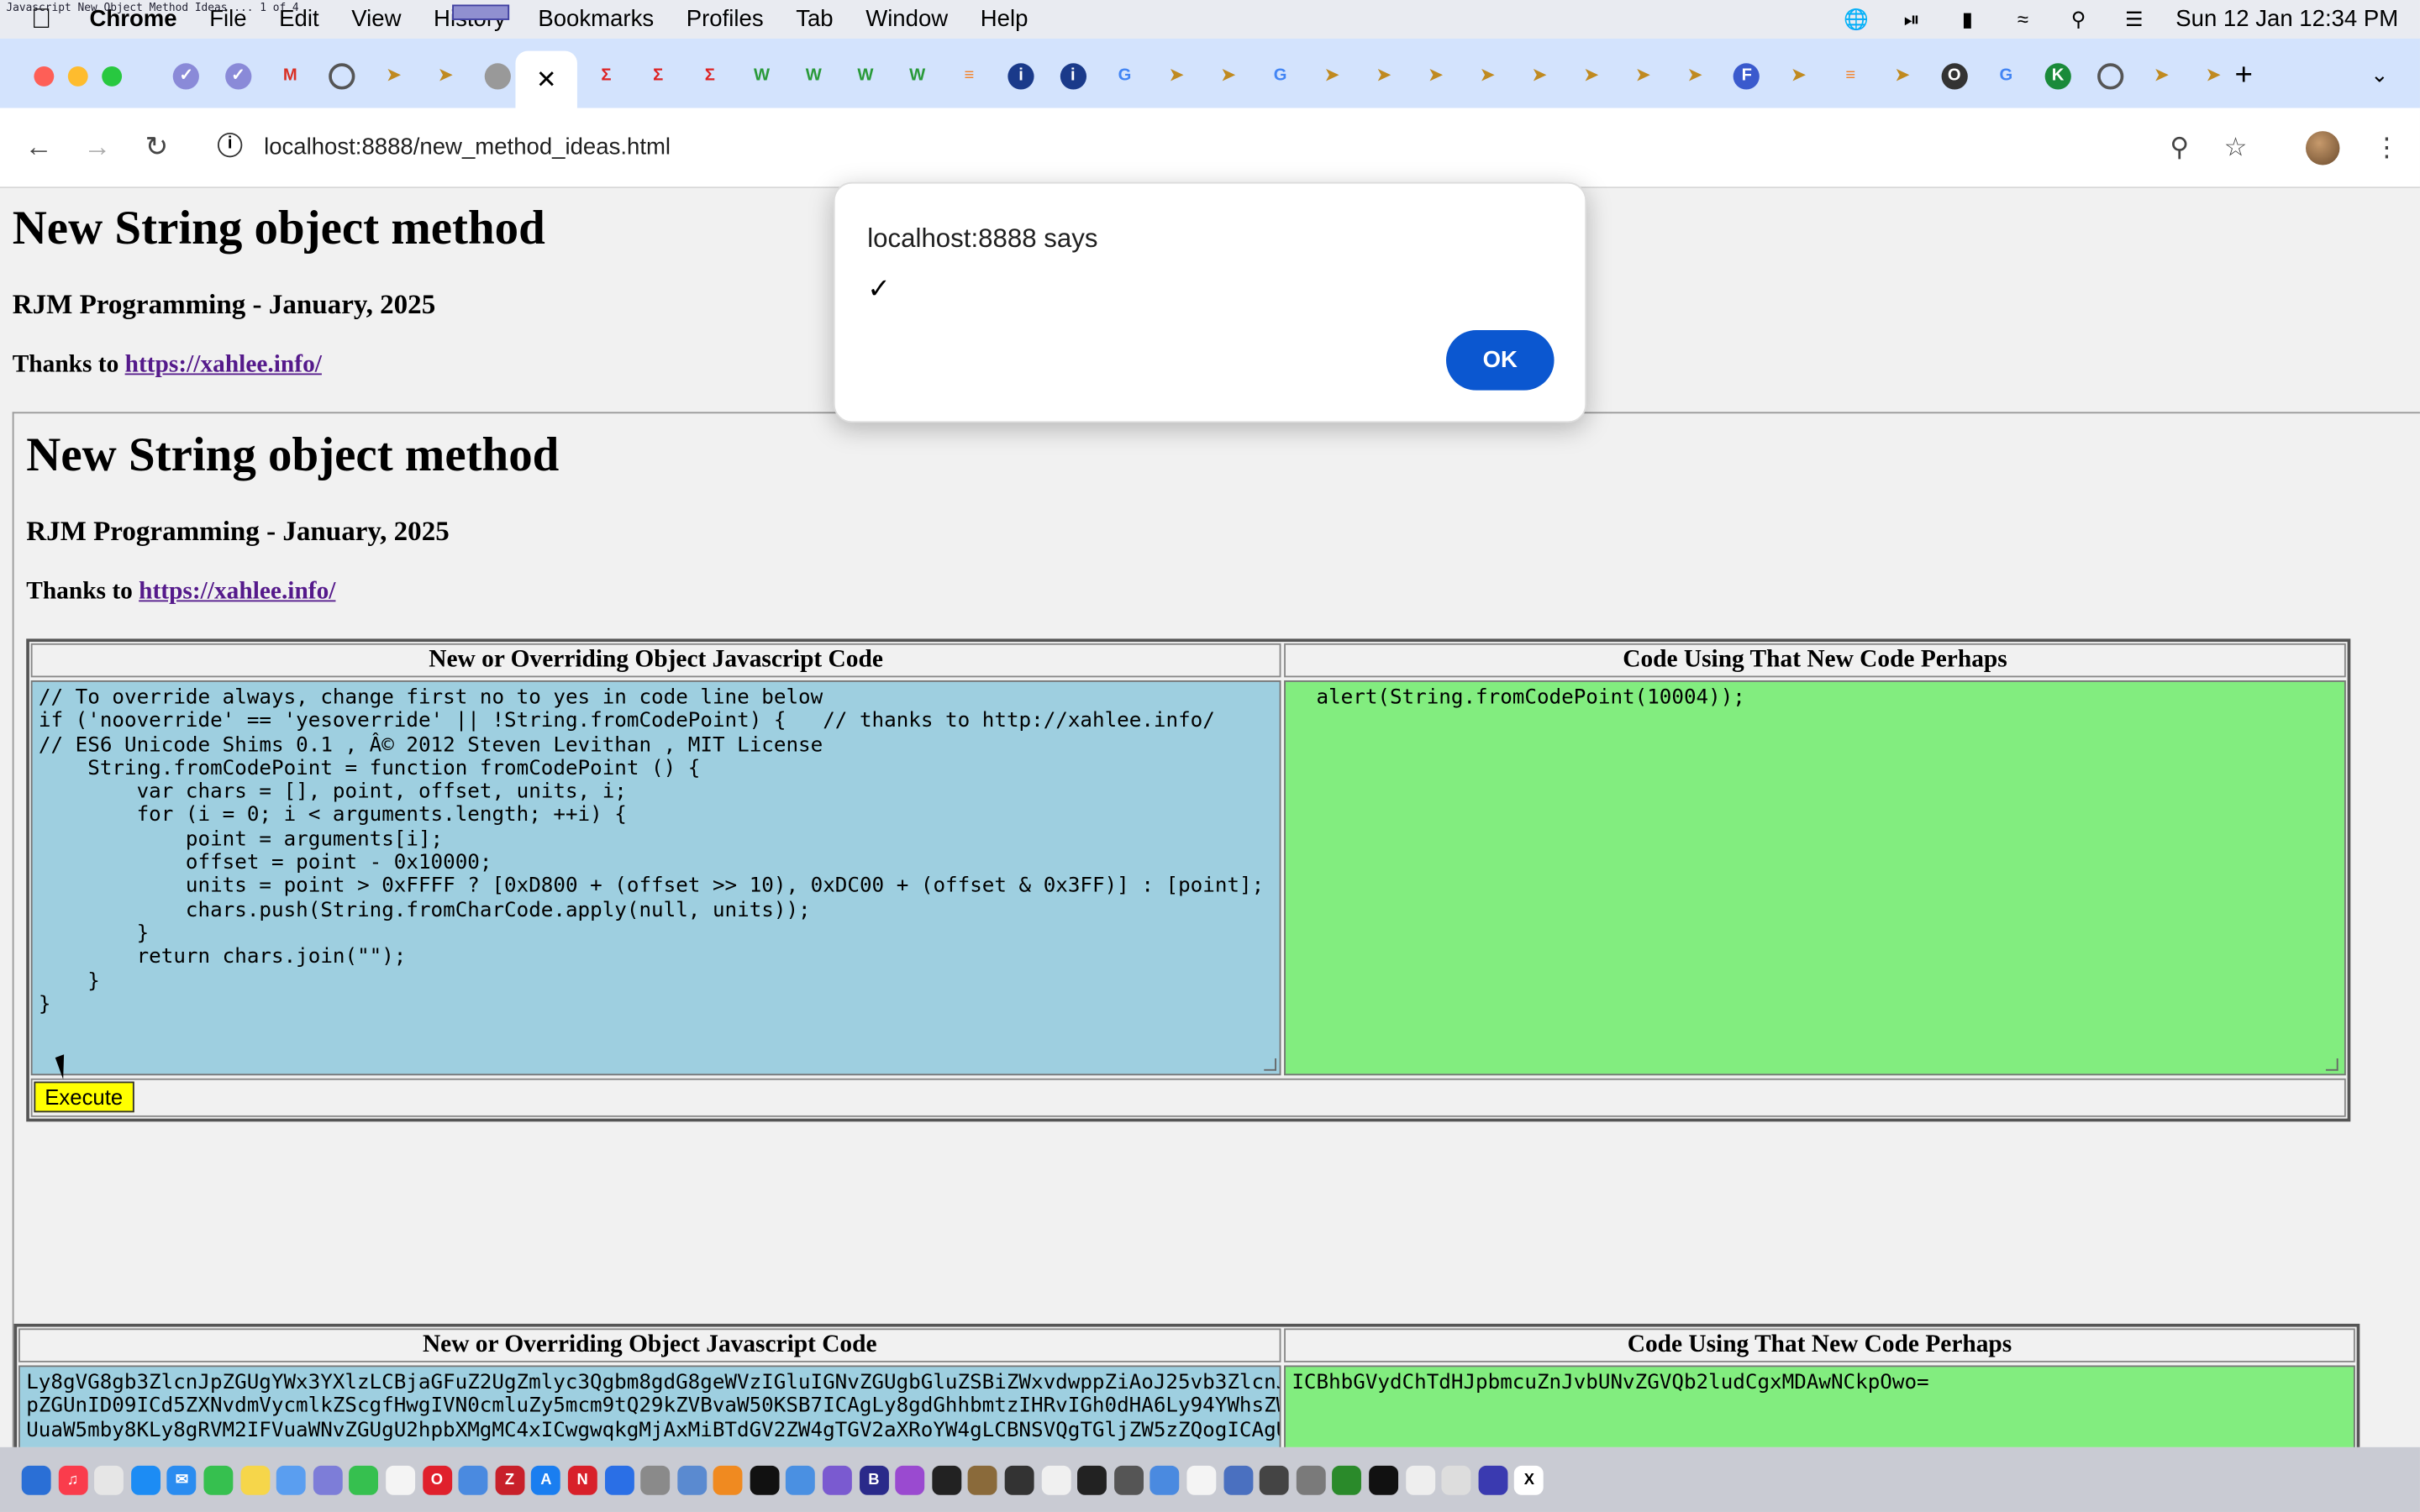 This screenshot has height=1512, width=2420. Describe the element at coordinates (376, 19) in the screenshot. I see `menu-view: View` at that location.